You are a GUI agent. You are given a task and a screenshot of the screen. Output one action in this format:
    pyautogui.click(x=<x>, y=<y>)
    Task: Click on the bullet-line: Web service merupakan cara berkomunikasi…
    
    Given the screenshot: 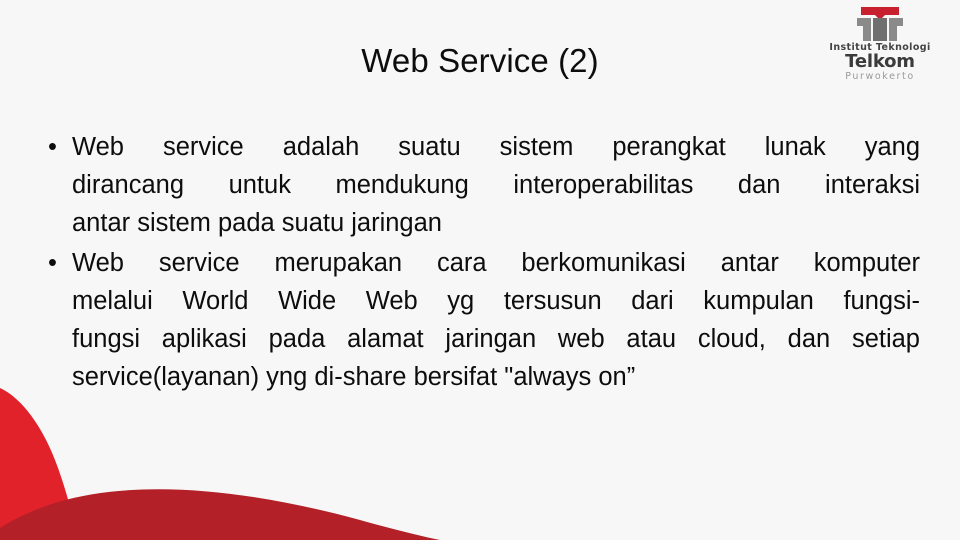 What is the action you would take?
    pyautogui.click(x=496, y=263)
    